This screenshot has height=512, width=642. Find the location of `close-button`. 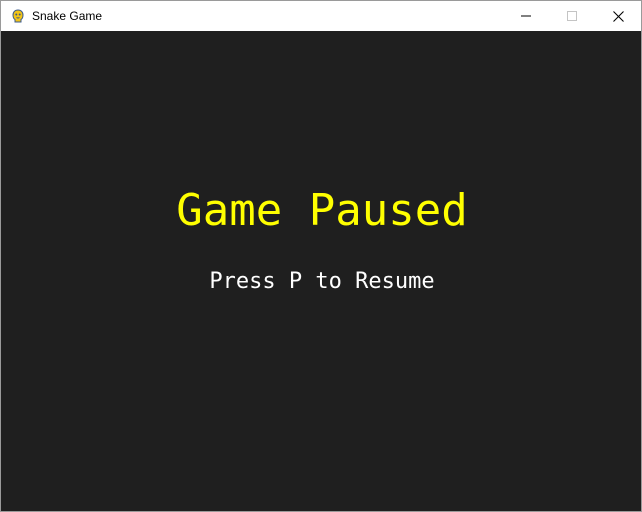

close-button is located at coordinates (618, 16).